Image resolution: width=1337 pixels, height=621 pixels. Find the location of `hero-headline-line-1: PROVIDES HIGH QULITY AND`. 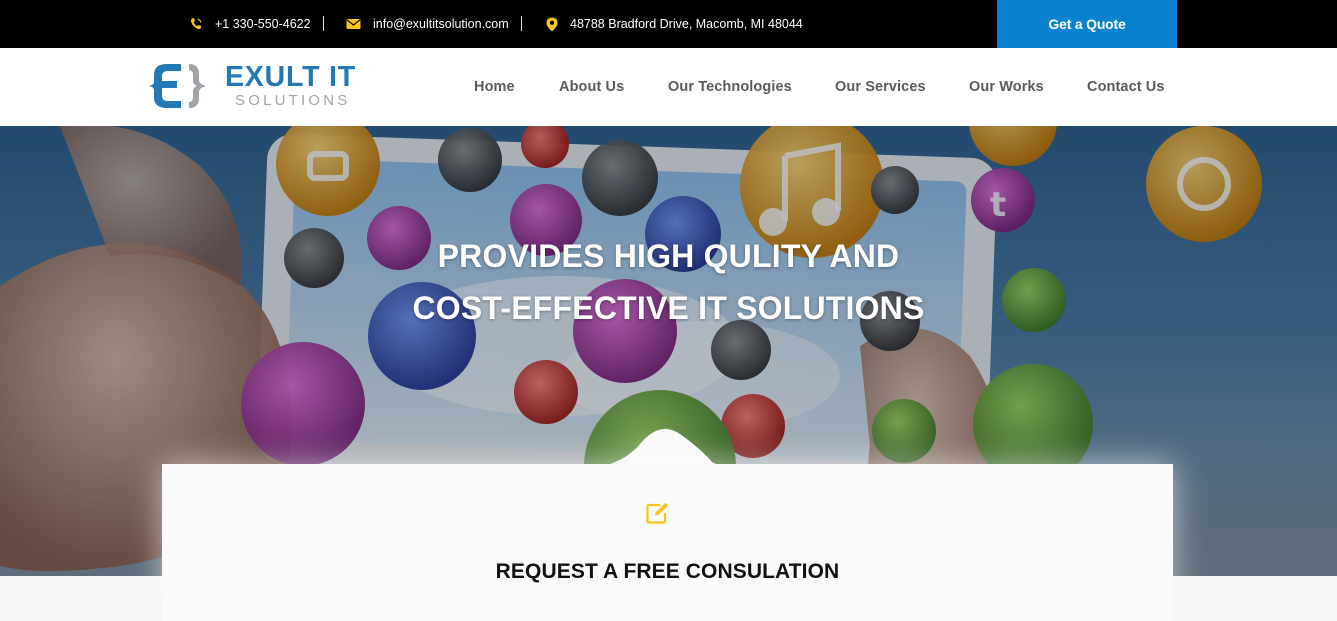

hero-headline-line-1: PROVIDES HIGH QULITY AND is located at coordinates (668, 256).